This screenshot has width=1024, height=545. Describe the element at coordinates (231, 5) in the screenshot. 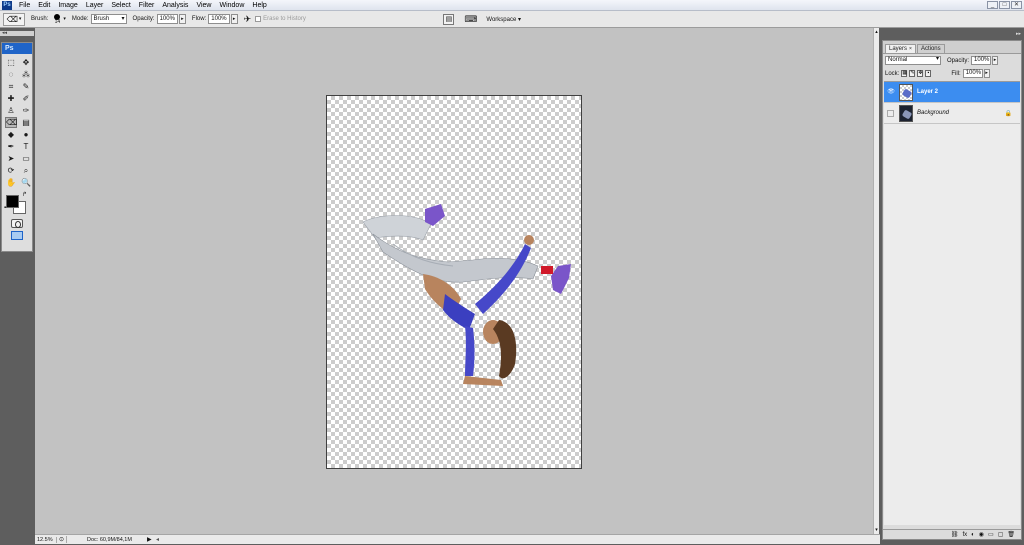

I see `menu-window: Window` at that location.